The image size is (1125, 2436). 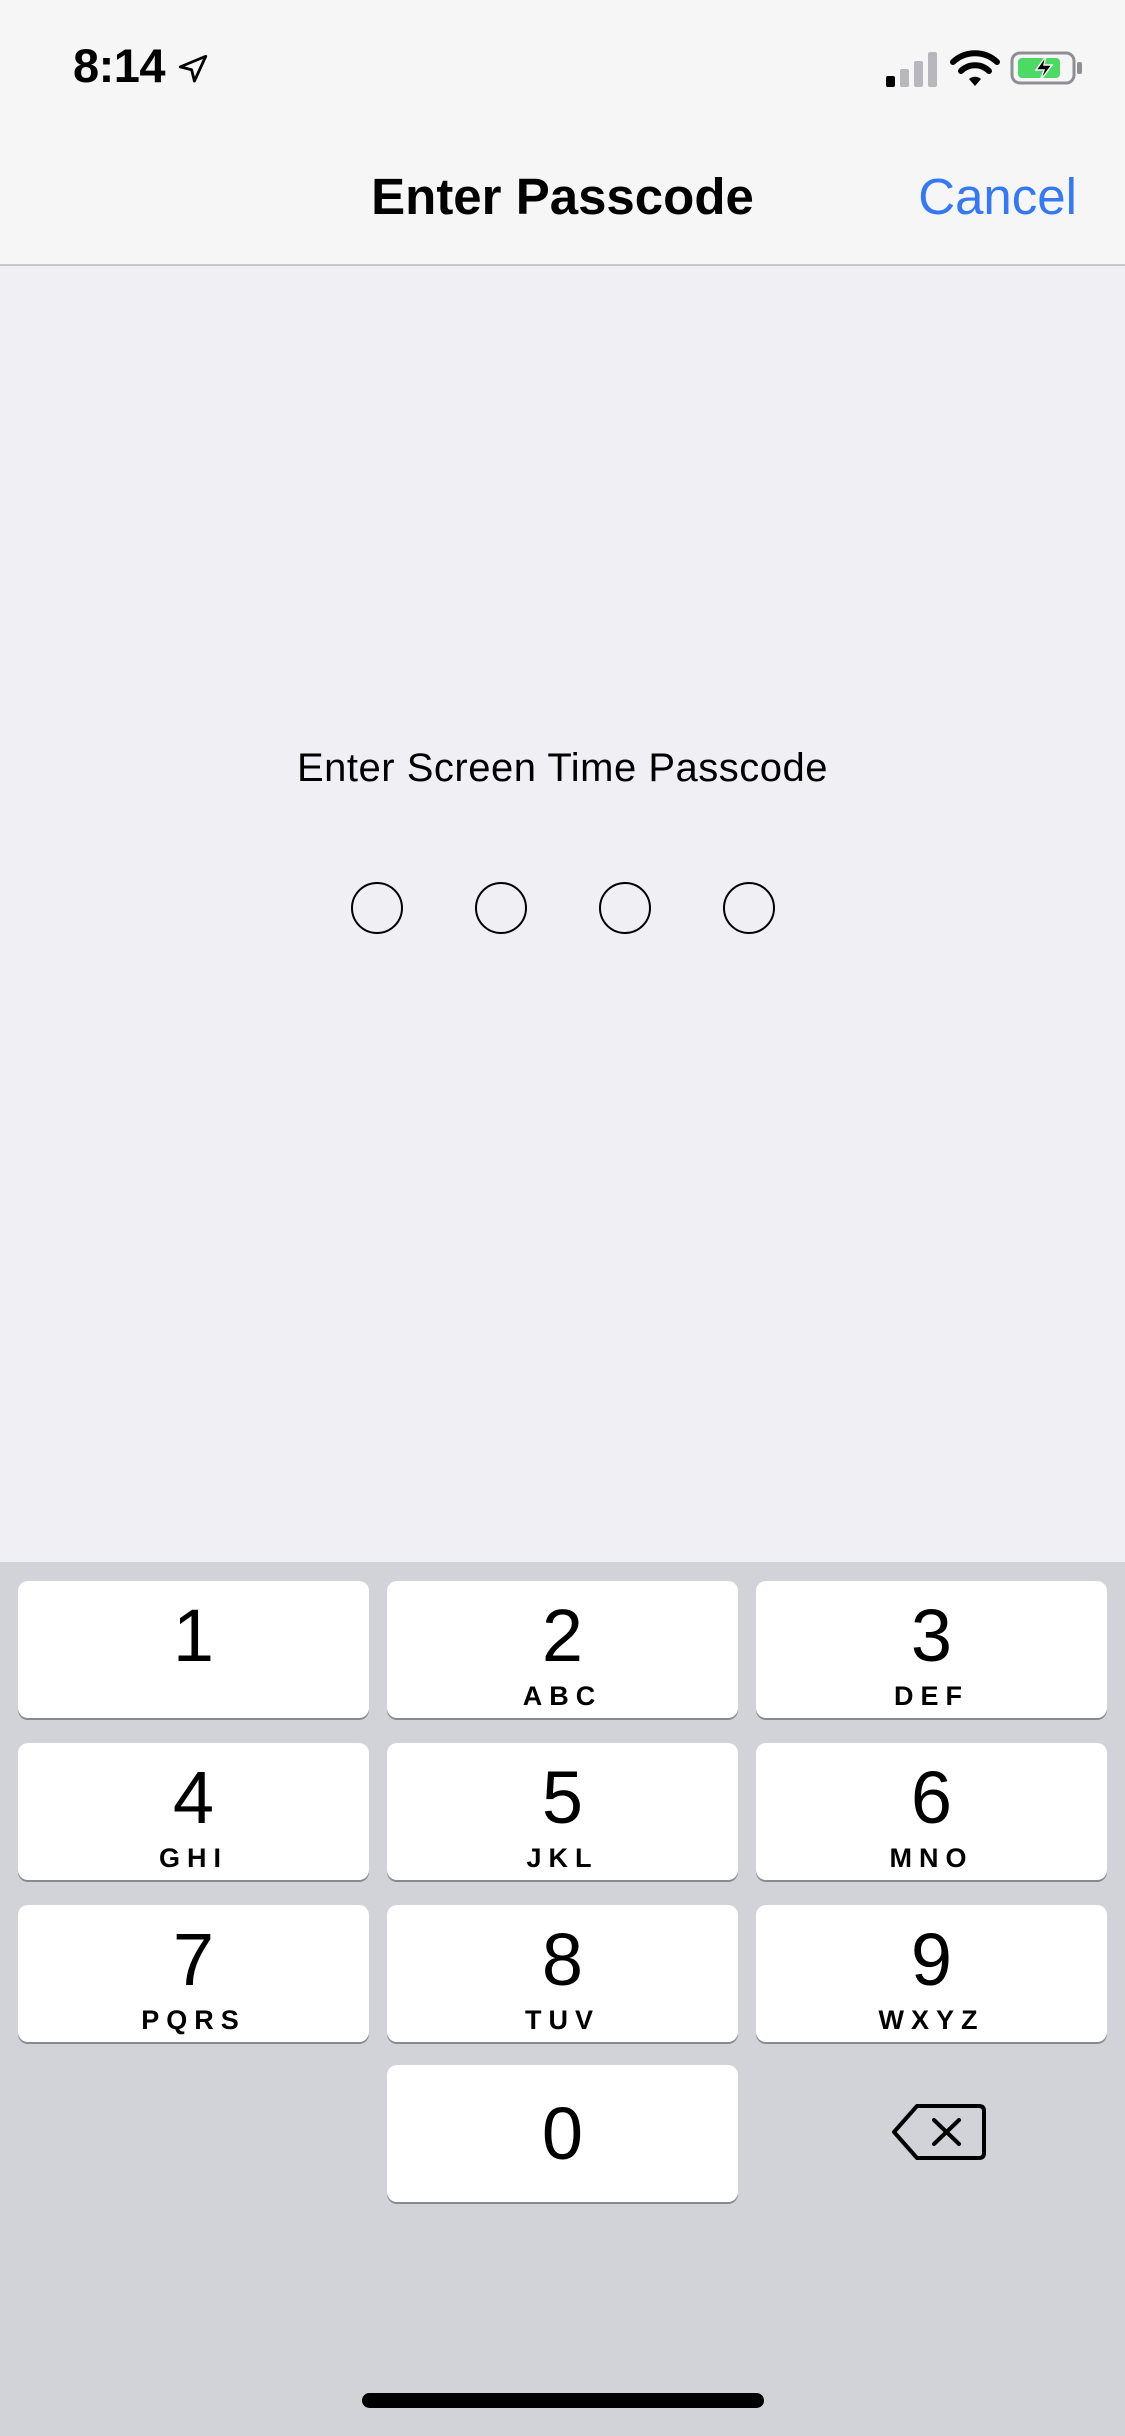 What do you see at coordinates (562, 1959) in the screenshot?
I see `key-digit: 8` at bounding box center [562, 1959].